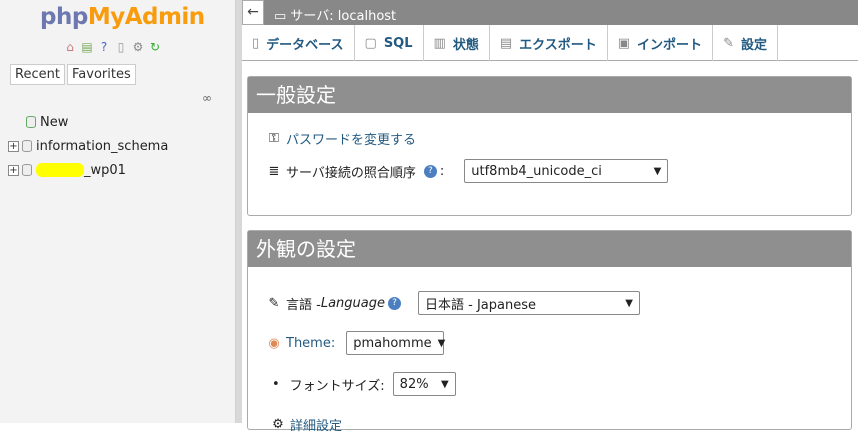 The image size is (858, 434). What do you see at coordinates (274, 303) in the screenshot?
I see `language-icon: ✎` at bounding box center [274, 303].